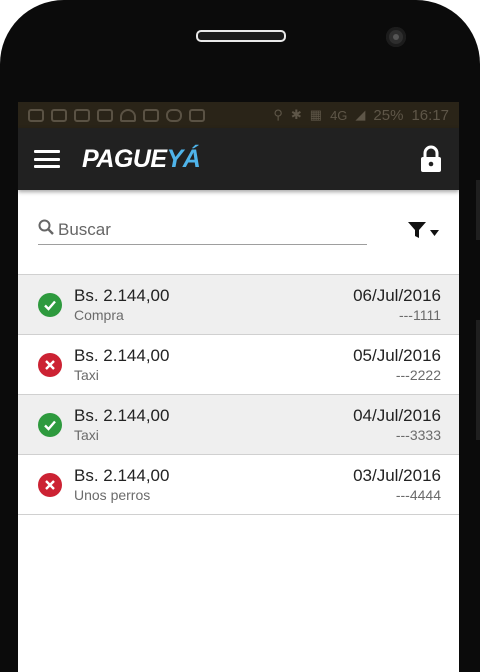 The height and width of the screenshot is (672, 480). Describe the element at coordinates (397, 295) in the screenshot. I see `transaction-date: 06/Jul/2016` at that location.